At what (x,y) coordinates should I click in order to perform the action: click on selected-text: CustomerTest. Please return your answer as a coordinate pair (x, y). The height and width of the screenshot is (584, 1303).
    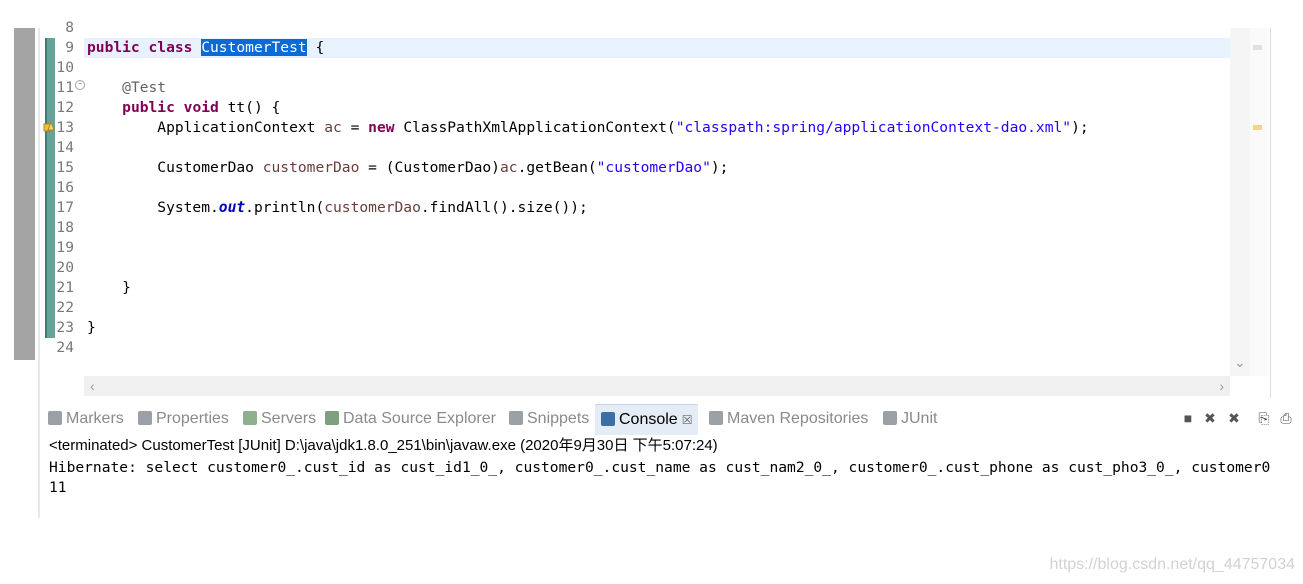
    Looking at the image, I should click on (254, 47).